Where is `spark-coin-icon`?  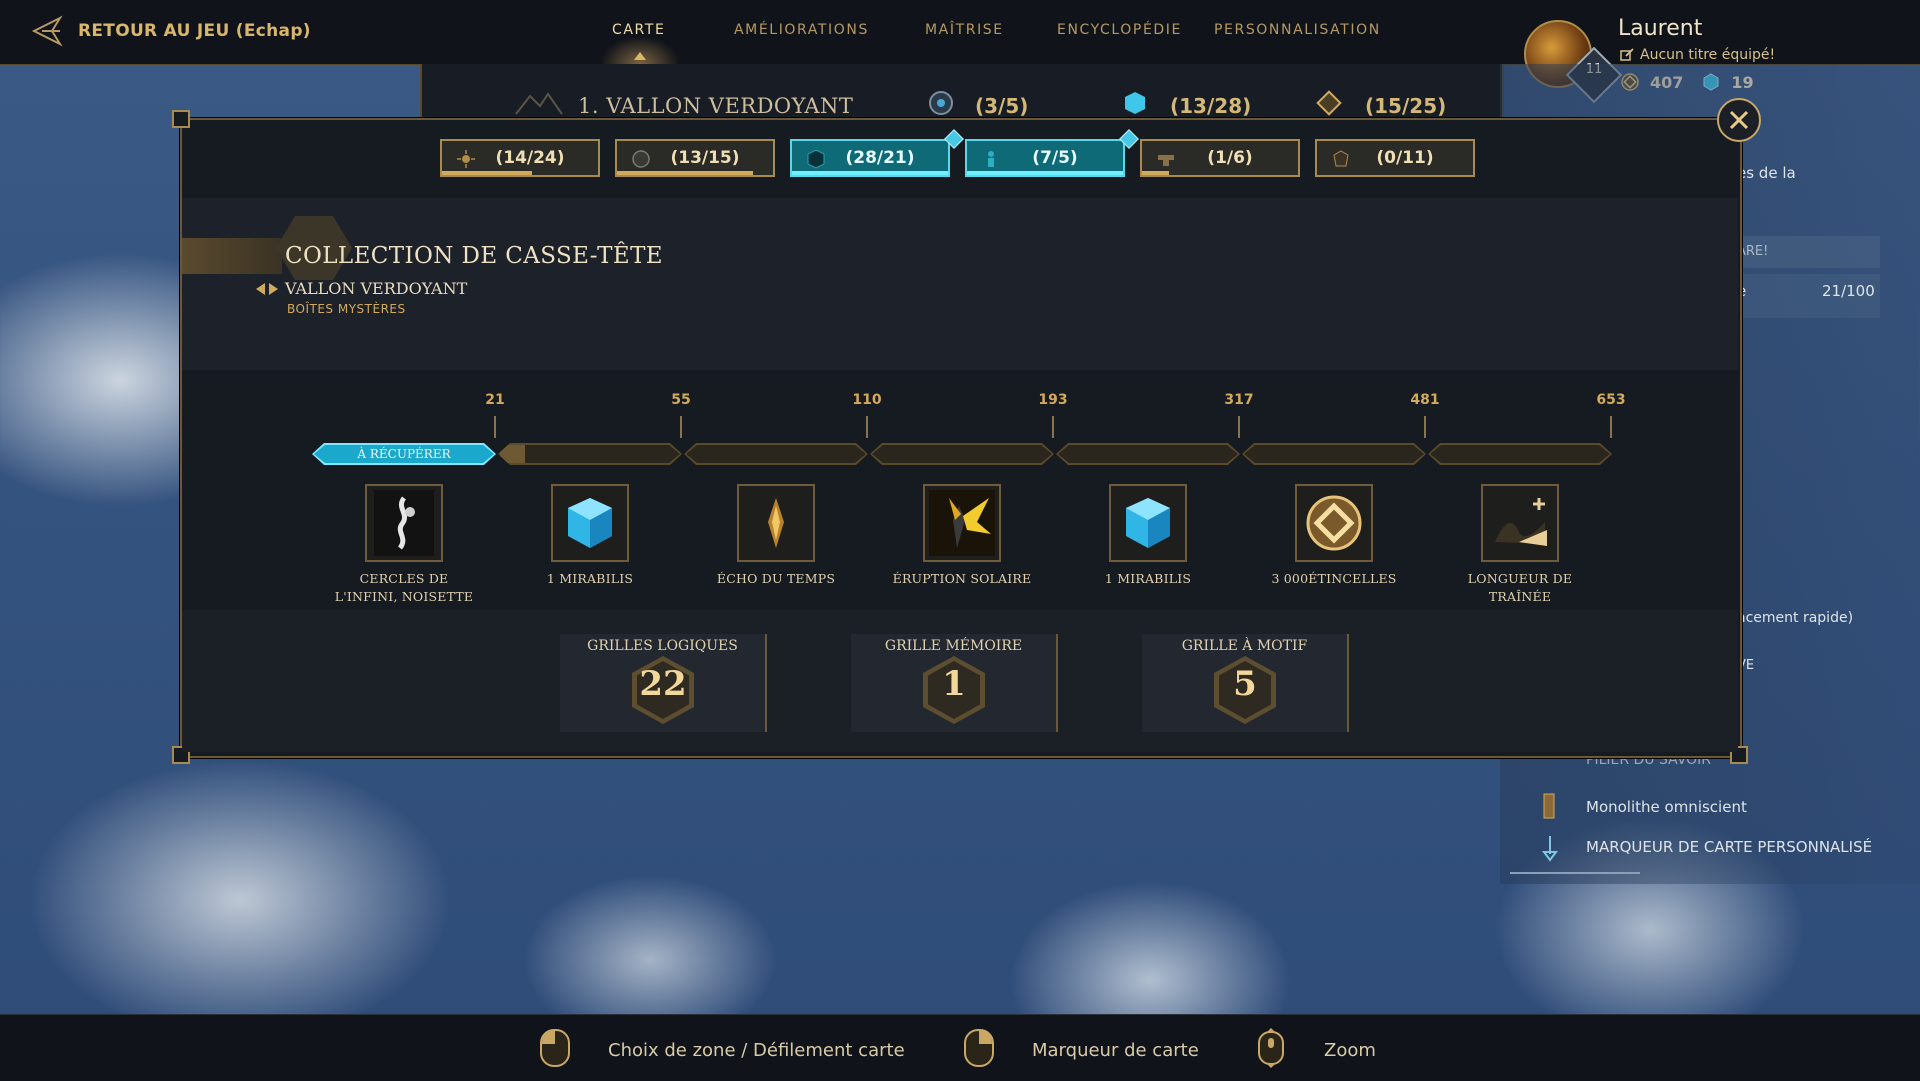
spark-coin-icon is located at coordinates (1334, 523).